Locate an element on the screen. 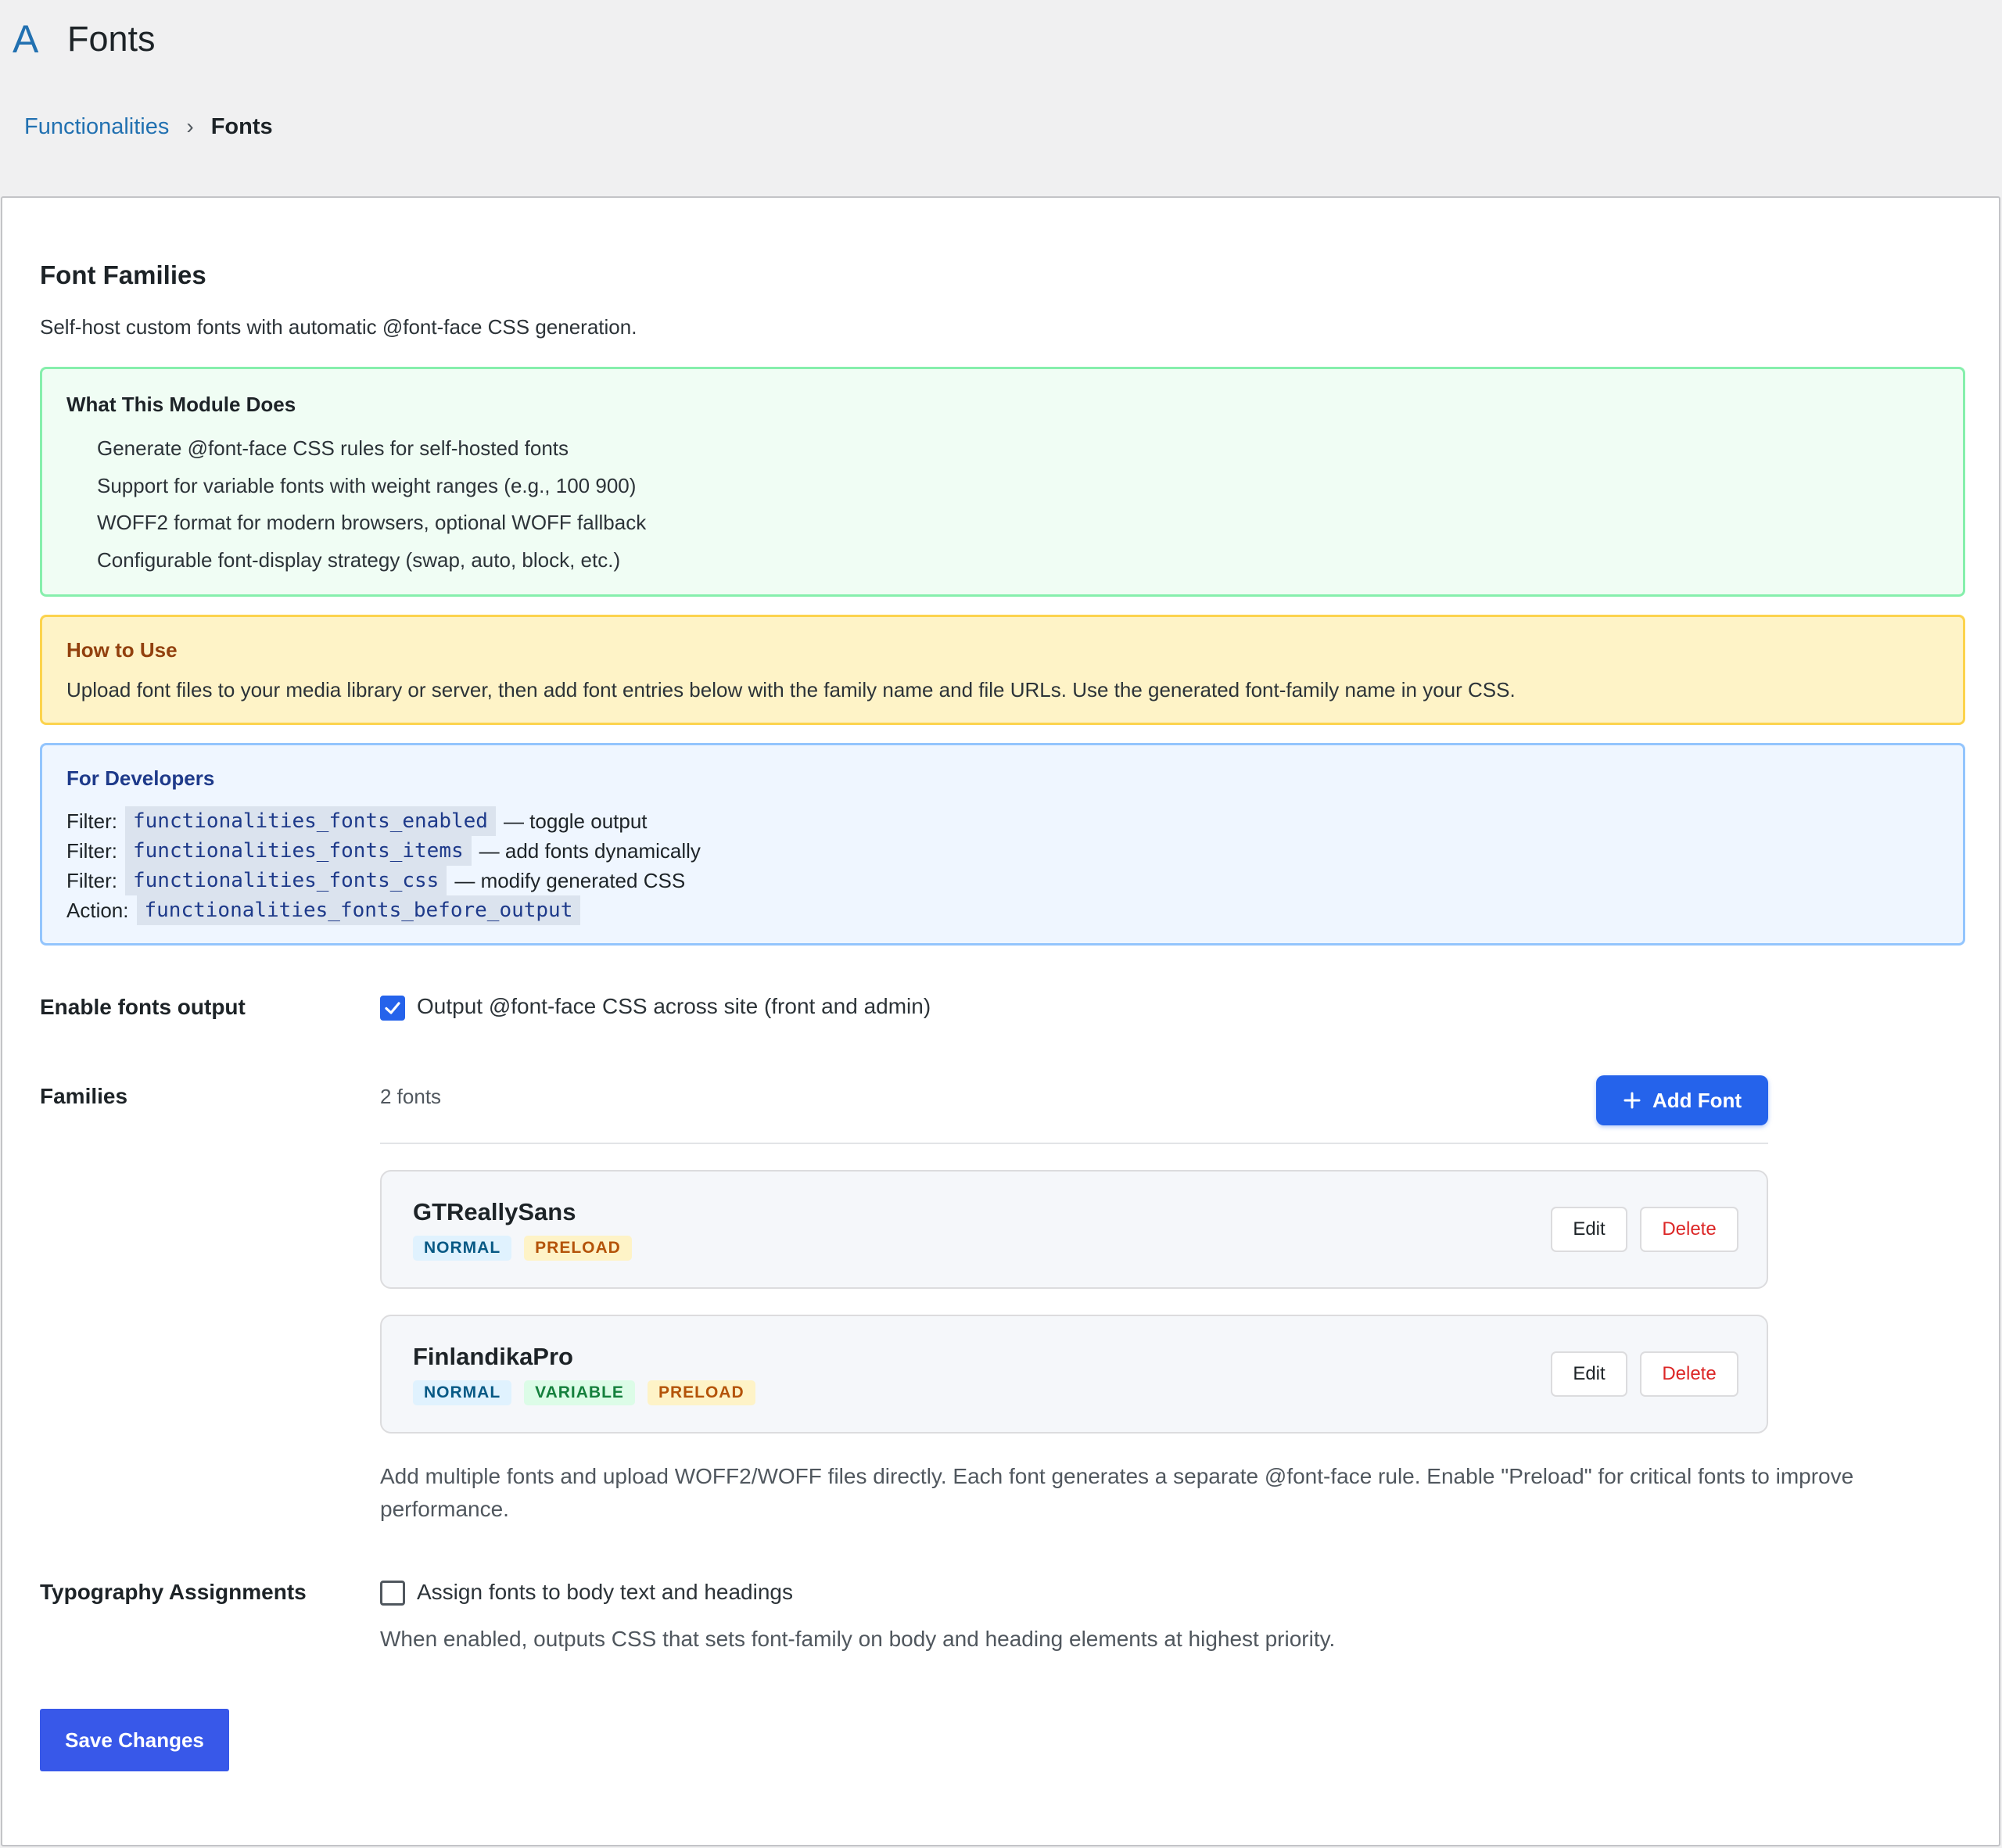 The height and width of the screenshot is (1848, 2002). chevron-right-icon: › is located at coordinates (190, 126).